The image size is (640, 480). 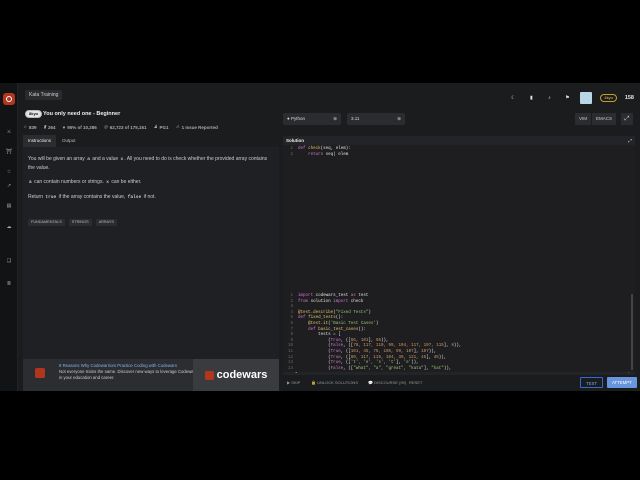 I want to click on document-icon: ≣, so click(x=9, y=284).